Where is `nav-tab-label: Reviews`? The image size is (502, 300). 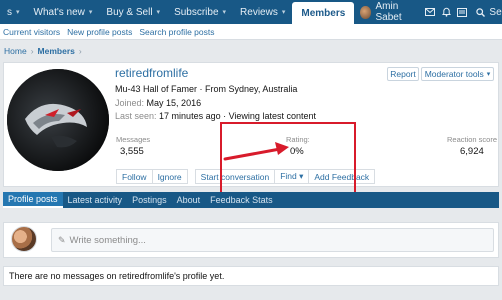
nav-tab-label: Reviews is located at coordinates (259, 12).